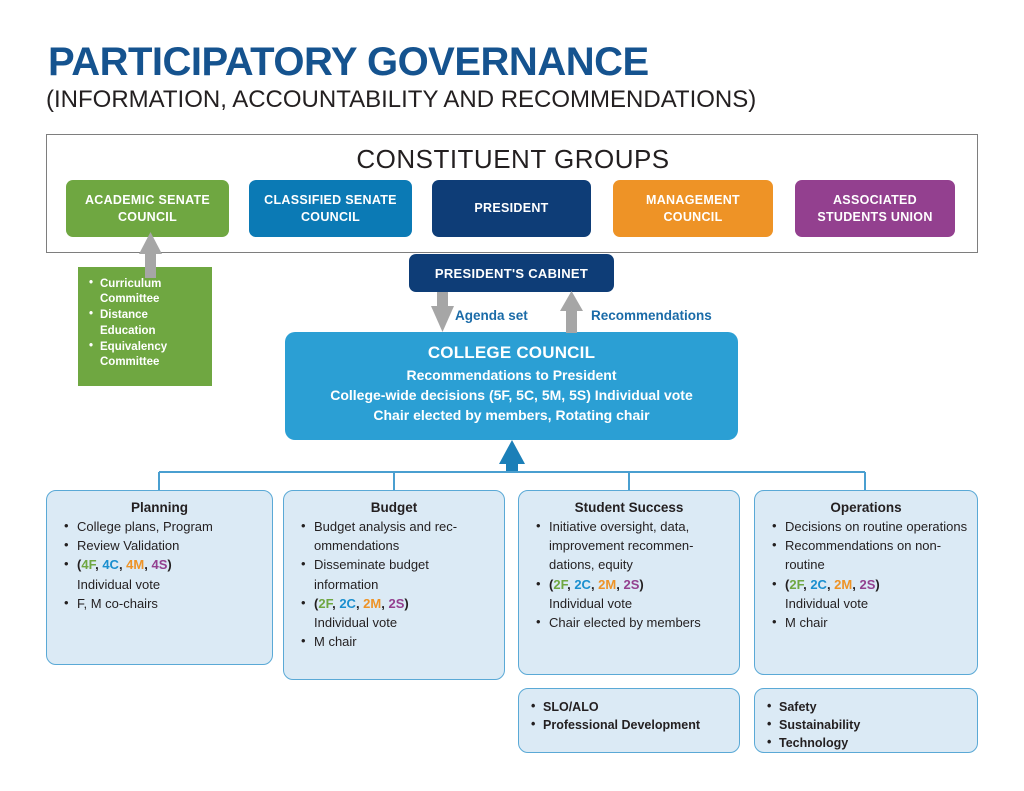 The width and height of the screenshot is (1024, 791). What do you see at coordinates (147, 354) in the screenshot?
I see `list-item: Equivalency Committee` at bounding box center [147, 354].